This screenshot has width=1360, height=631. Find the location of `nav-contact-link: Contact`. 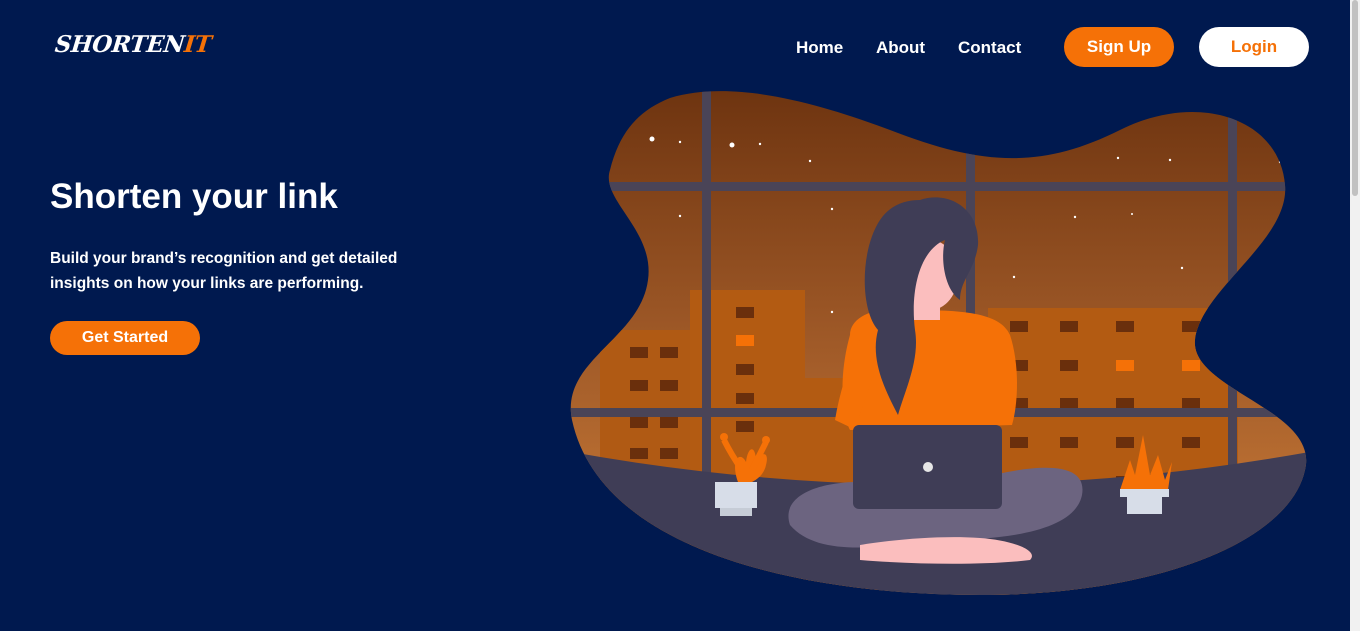

nav-contact-link: Contact is located at coordinates (989, 48).